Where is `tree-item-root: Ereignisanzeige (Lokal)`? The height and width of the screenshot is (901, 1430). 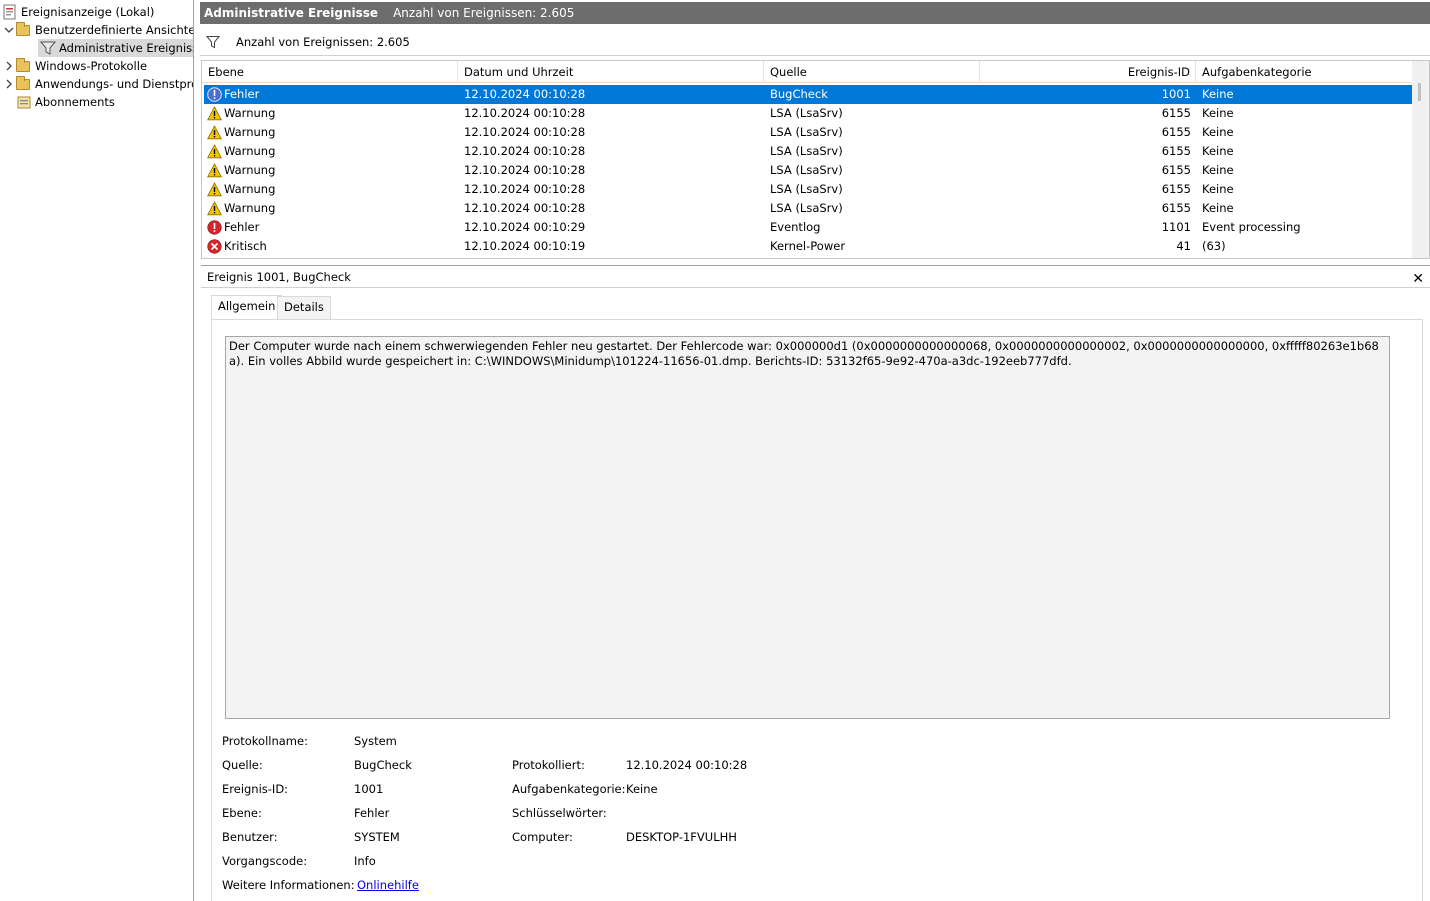
tree-item-root: Ereignisanzeige (Lokal) is located at coordinates (78, 12).